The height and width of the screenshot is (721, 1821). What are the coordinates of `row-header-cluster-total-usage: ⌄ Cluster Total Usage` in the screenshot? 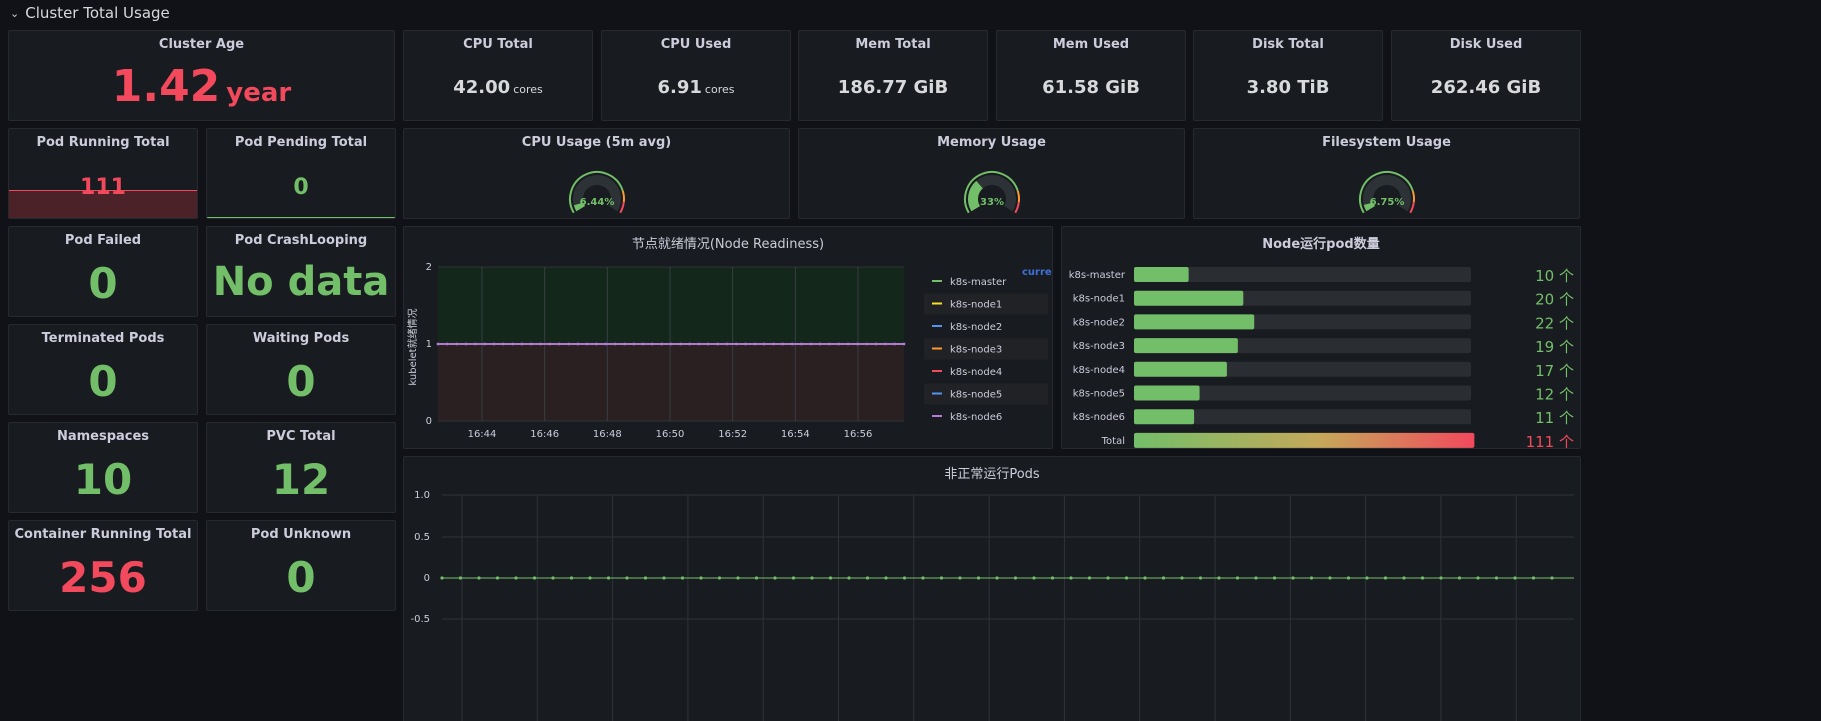 It's located at (910, 13).